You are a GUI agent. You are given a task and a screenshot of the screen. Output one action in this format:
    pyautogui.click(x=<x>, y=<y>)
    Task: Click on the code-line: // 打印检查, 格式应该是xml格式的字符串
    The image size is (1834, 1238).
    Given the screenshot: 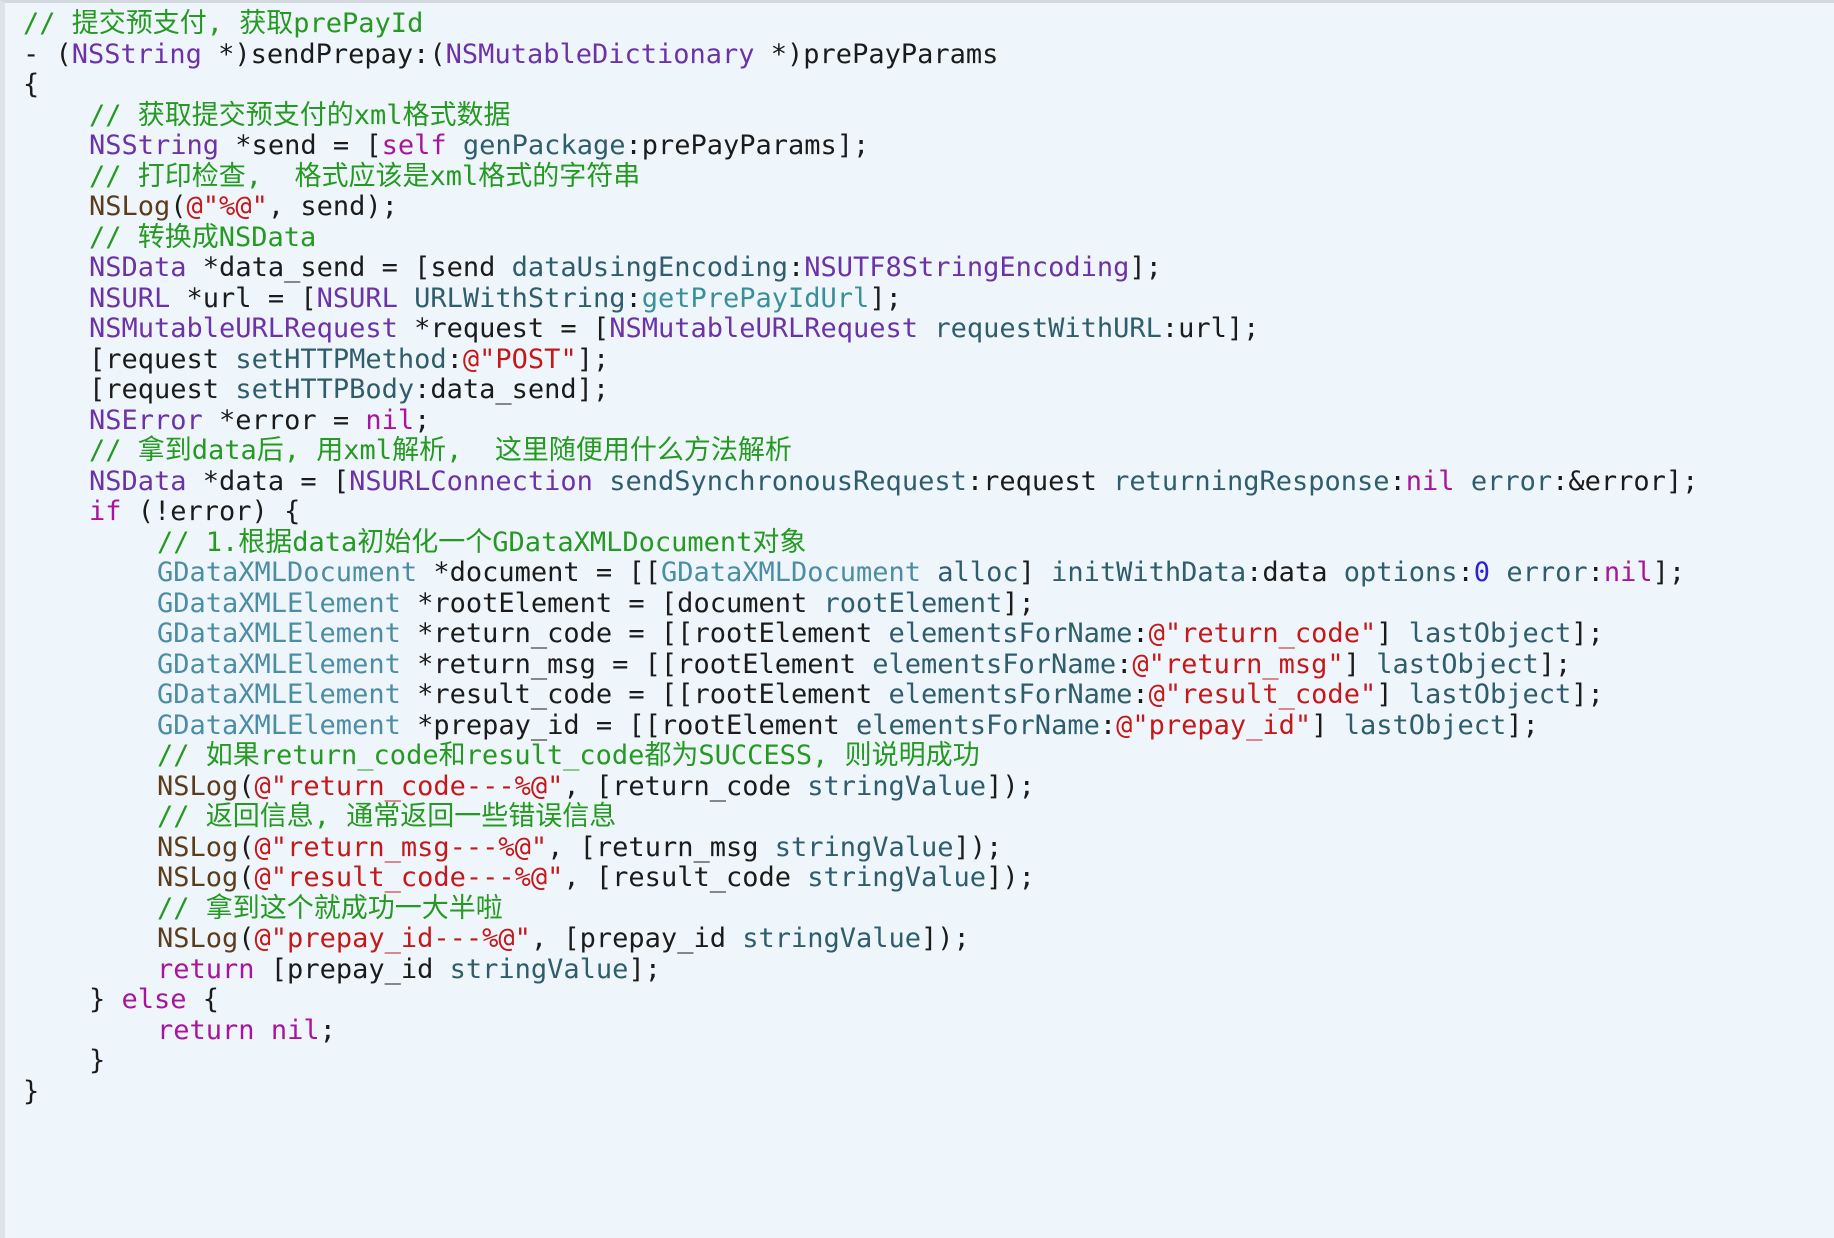 What is the action you would take?
    pyautogui.click(x=860, y=177)
    